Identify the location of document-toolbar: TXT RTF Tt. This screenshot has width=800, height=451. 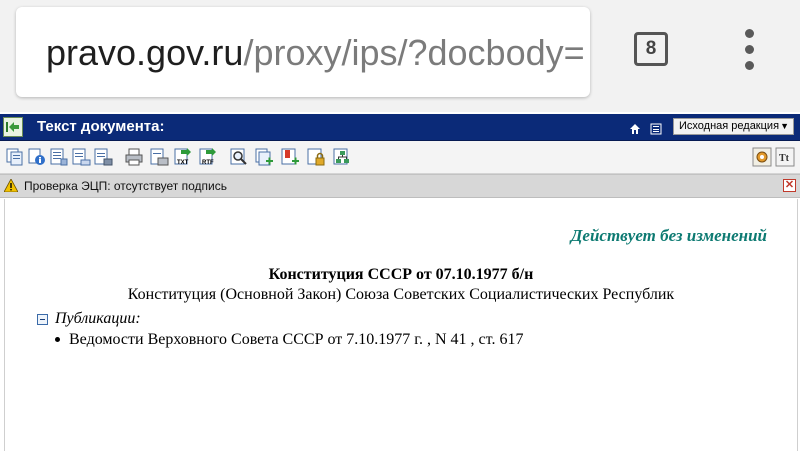
(400, 157).